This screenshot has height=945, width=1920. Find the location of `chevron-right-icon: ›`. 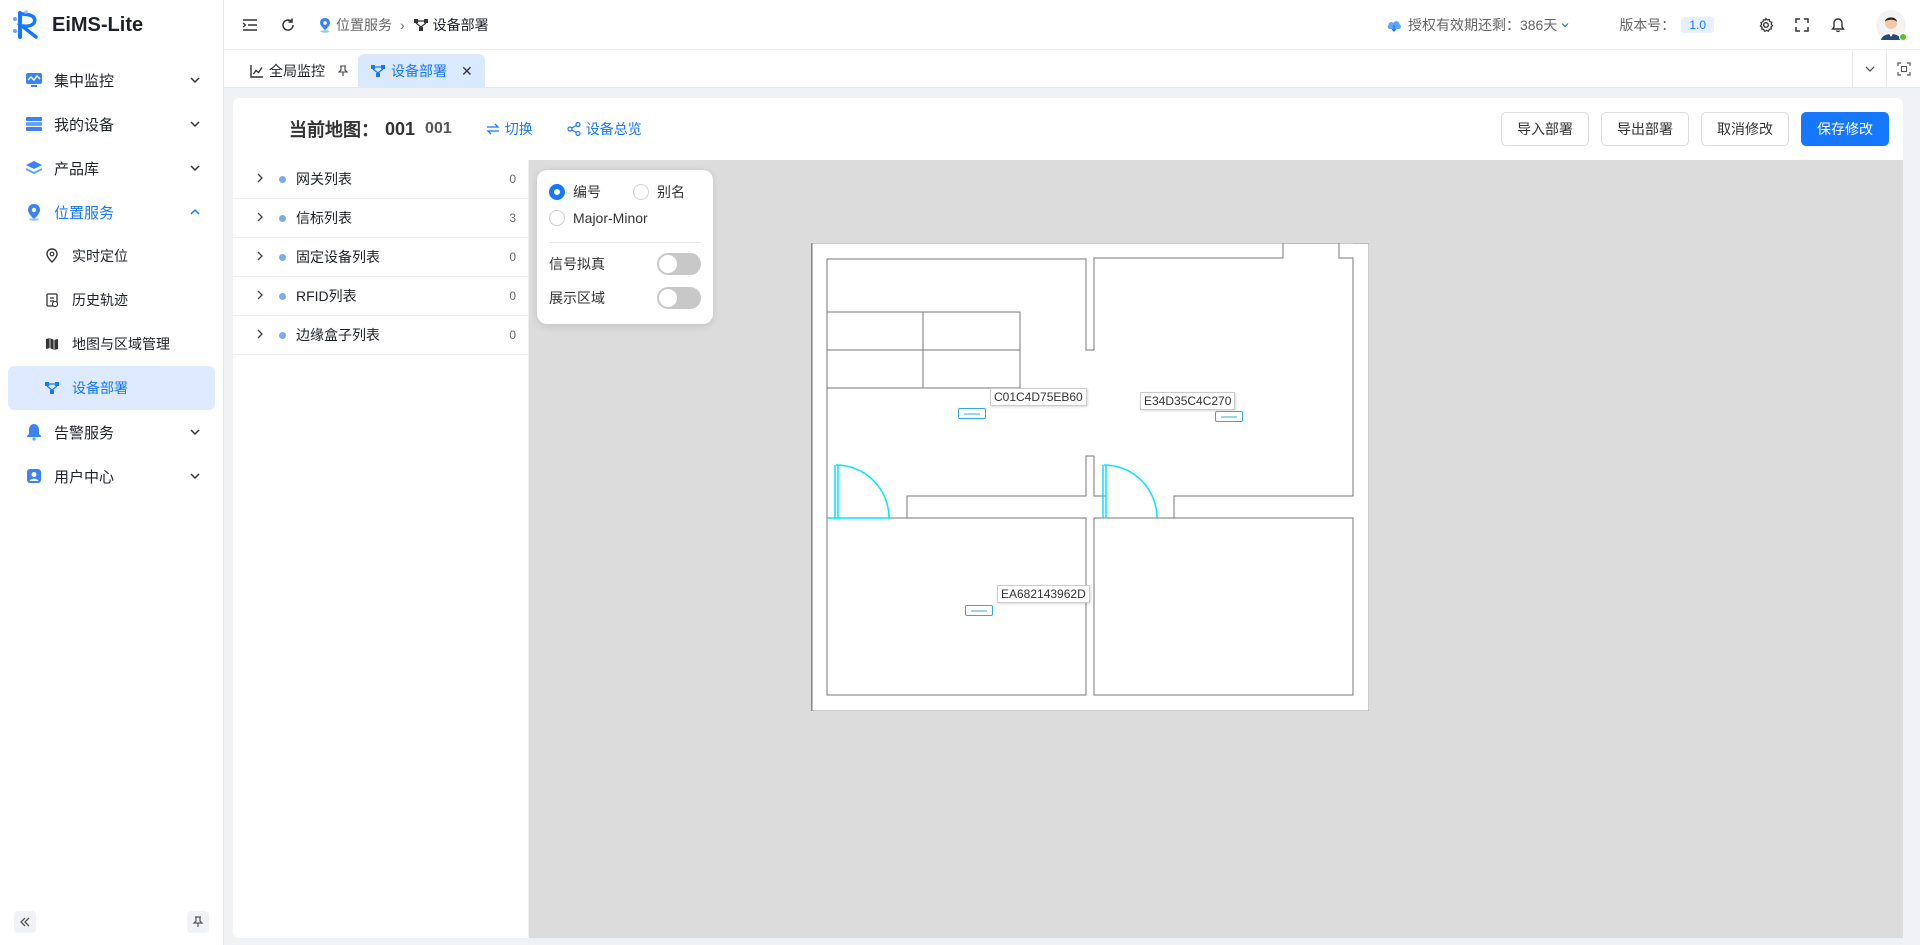

chevron-right-icon: › is located at coordinates (402, 24).